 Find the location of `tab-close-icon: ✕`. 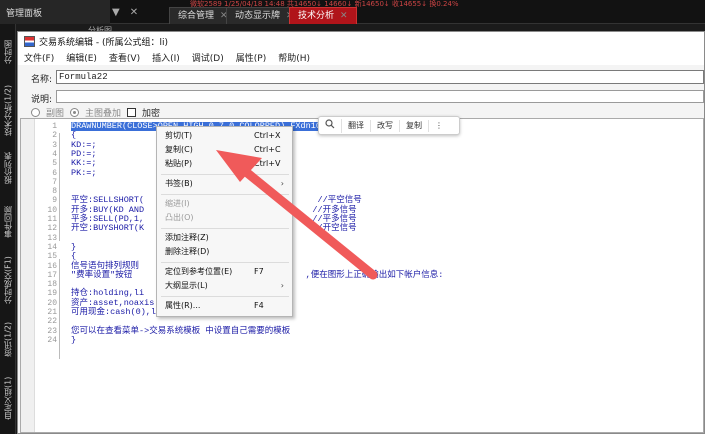

tab-close-icon: ✕ is located at coordinates (344, 16).